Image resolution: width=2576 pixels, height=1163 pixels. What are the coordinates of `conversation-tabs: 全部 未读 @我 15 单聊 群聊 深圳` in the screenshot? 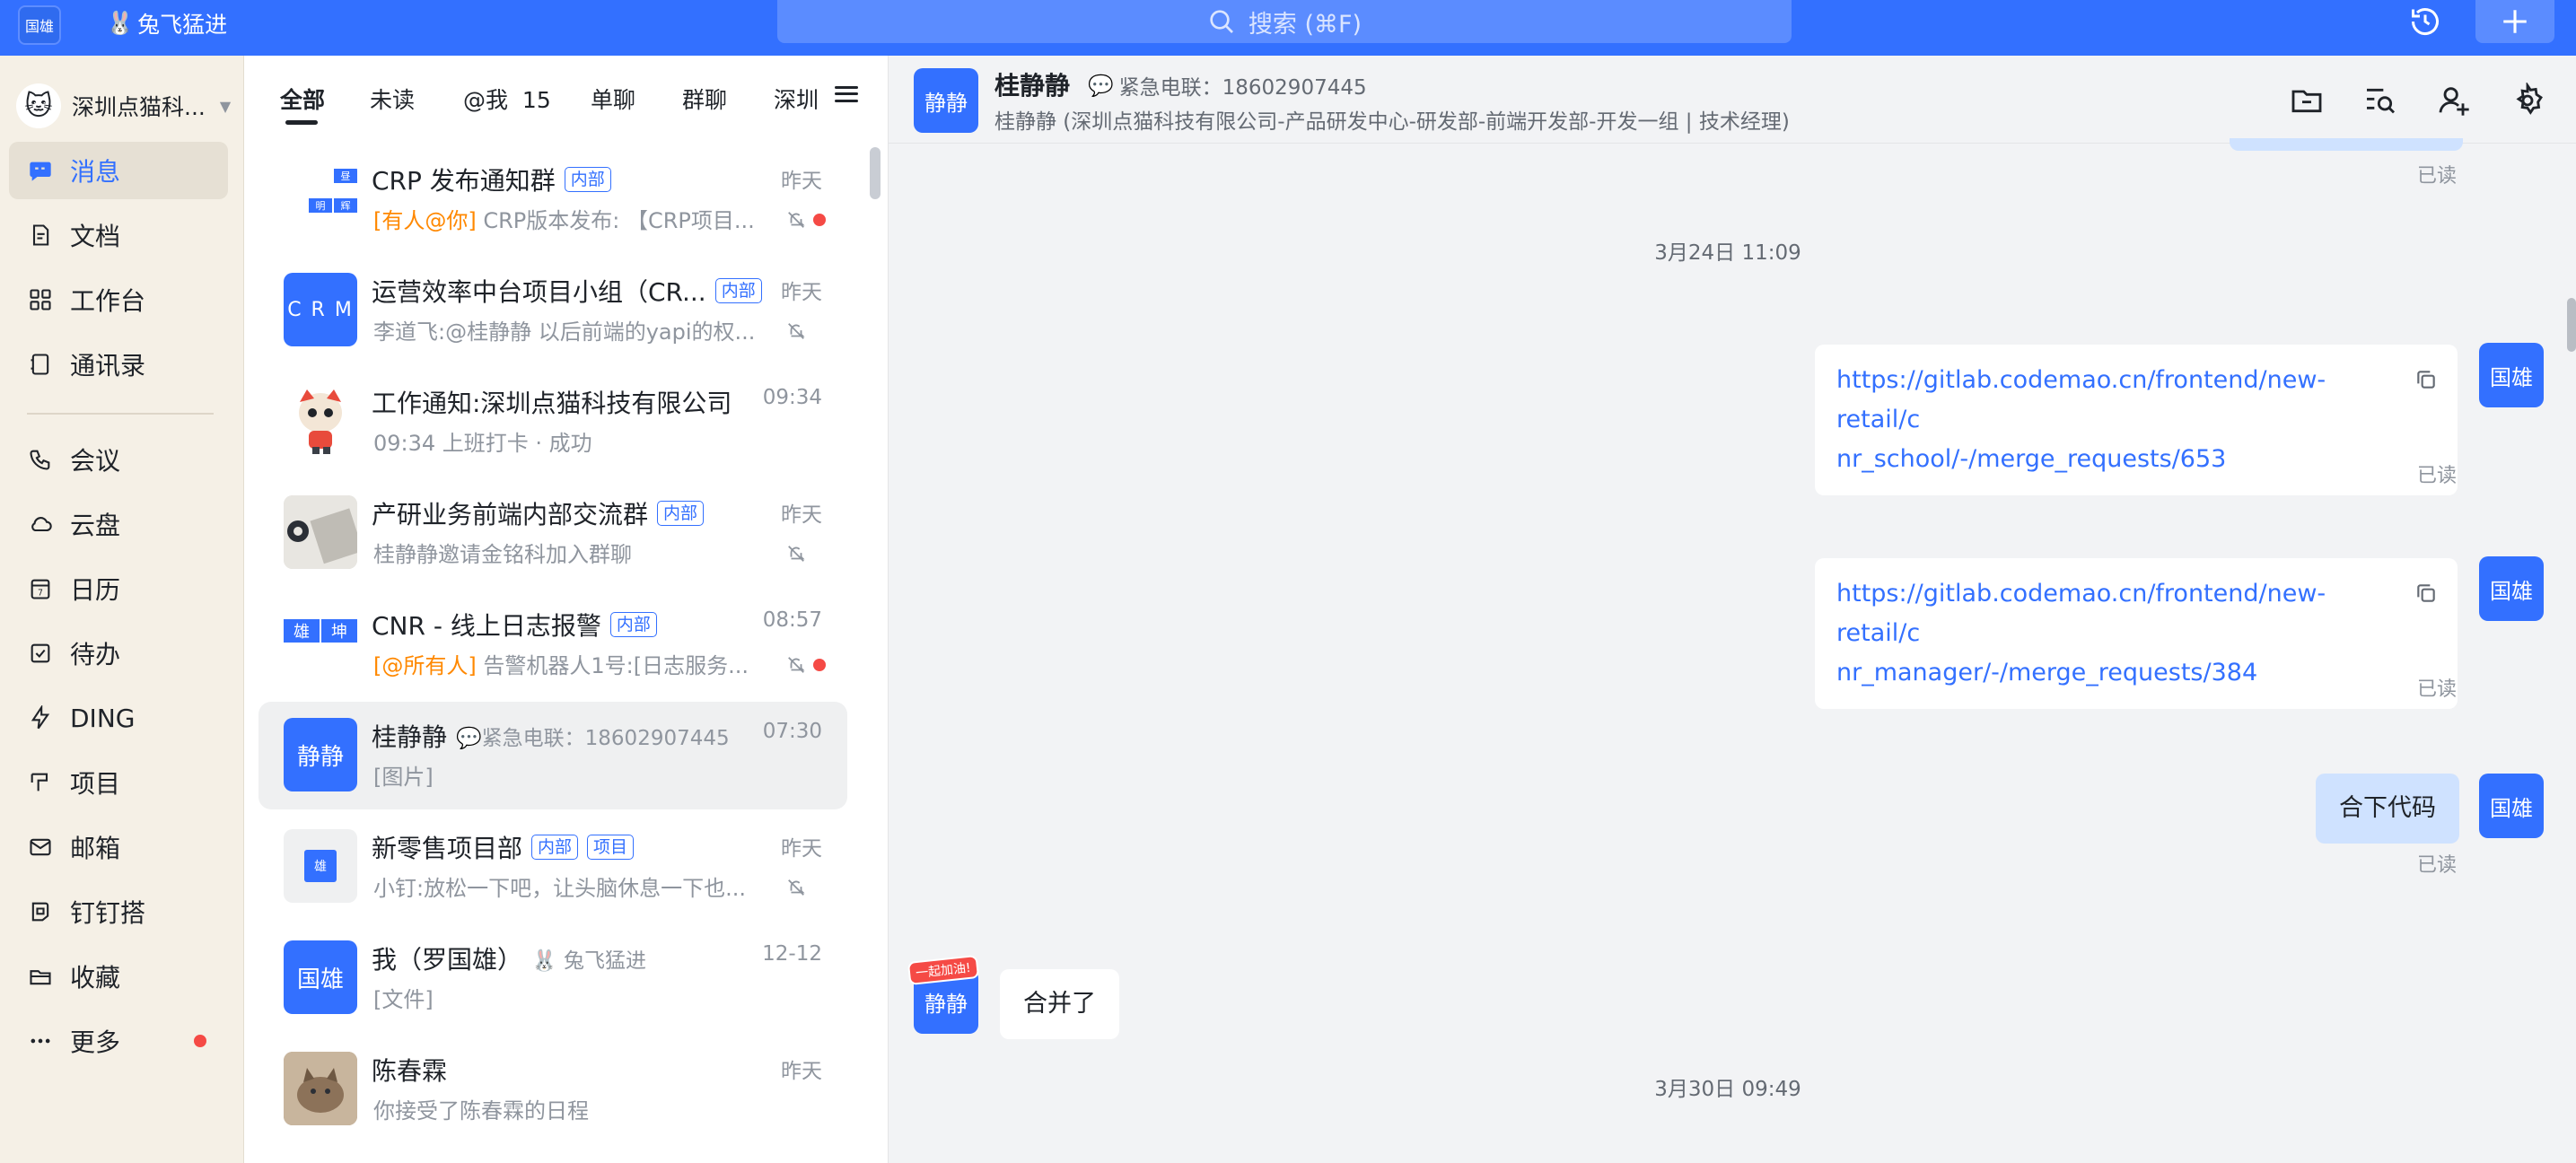 It's located at (566, 100).